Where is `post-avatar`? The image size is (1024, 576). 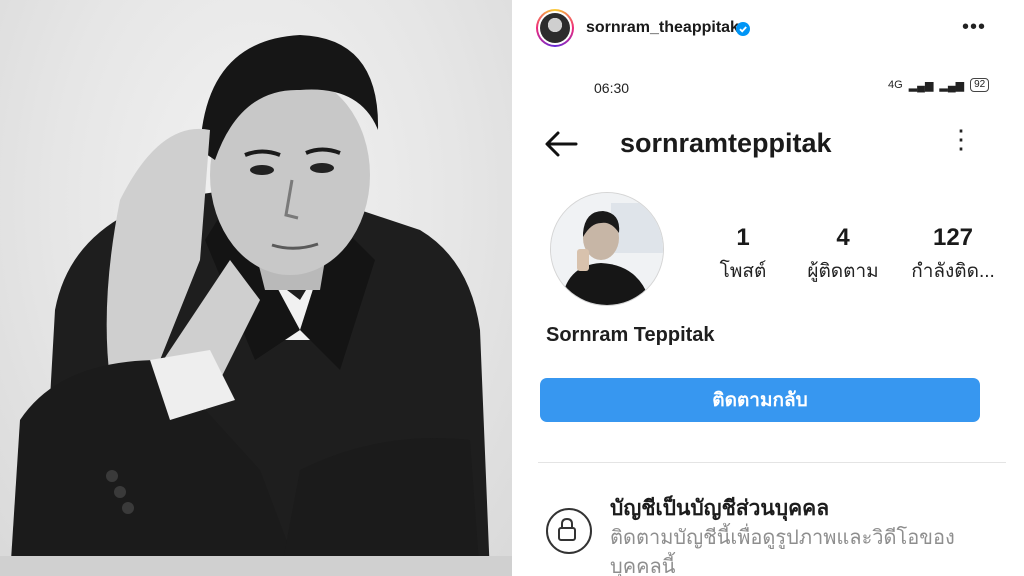 post-avatar is located at coordinates (555, 28).